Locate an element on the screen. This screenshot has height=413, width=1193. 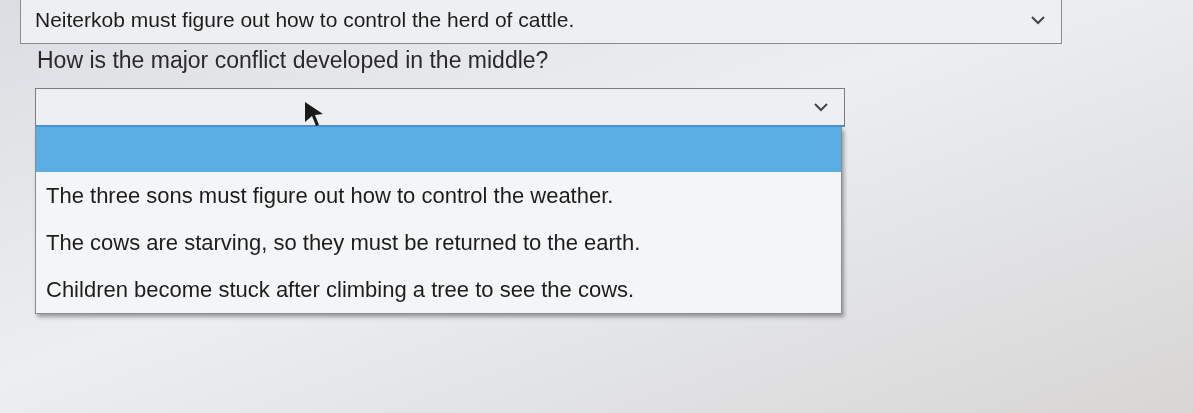
dropdown-option: The cows are starving, so they must be returned to the earth. is located at coordinates (438, 242).